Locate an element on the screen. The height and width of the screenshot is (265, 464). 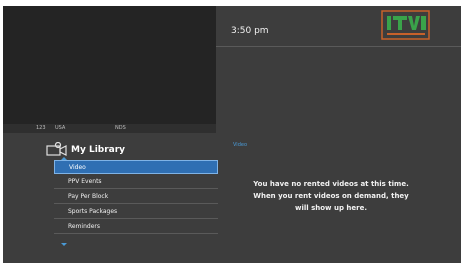
scroll-down-icon is located at coordinates (64, 244).